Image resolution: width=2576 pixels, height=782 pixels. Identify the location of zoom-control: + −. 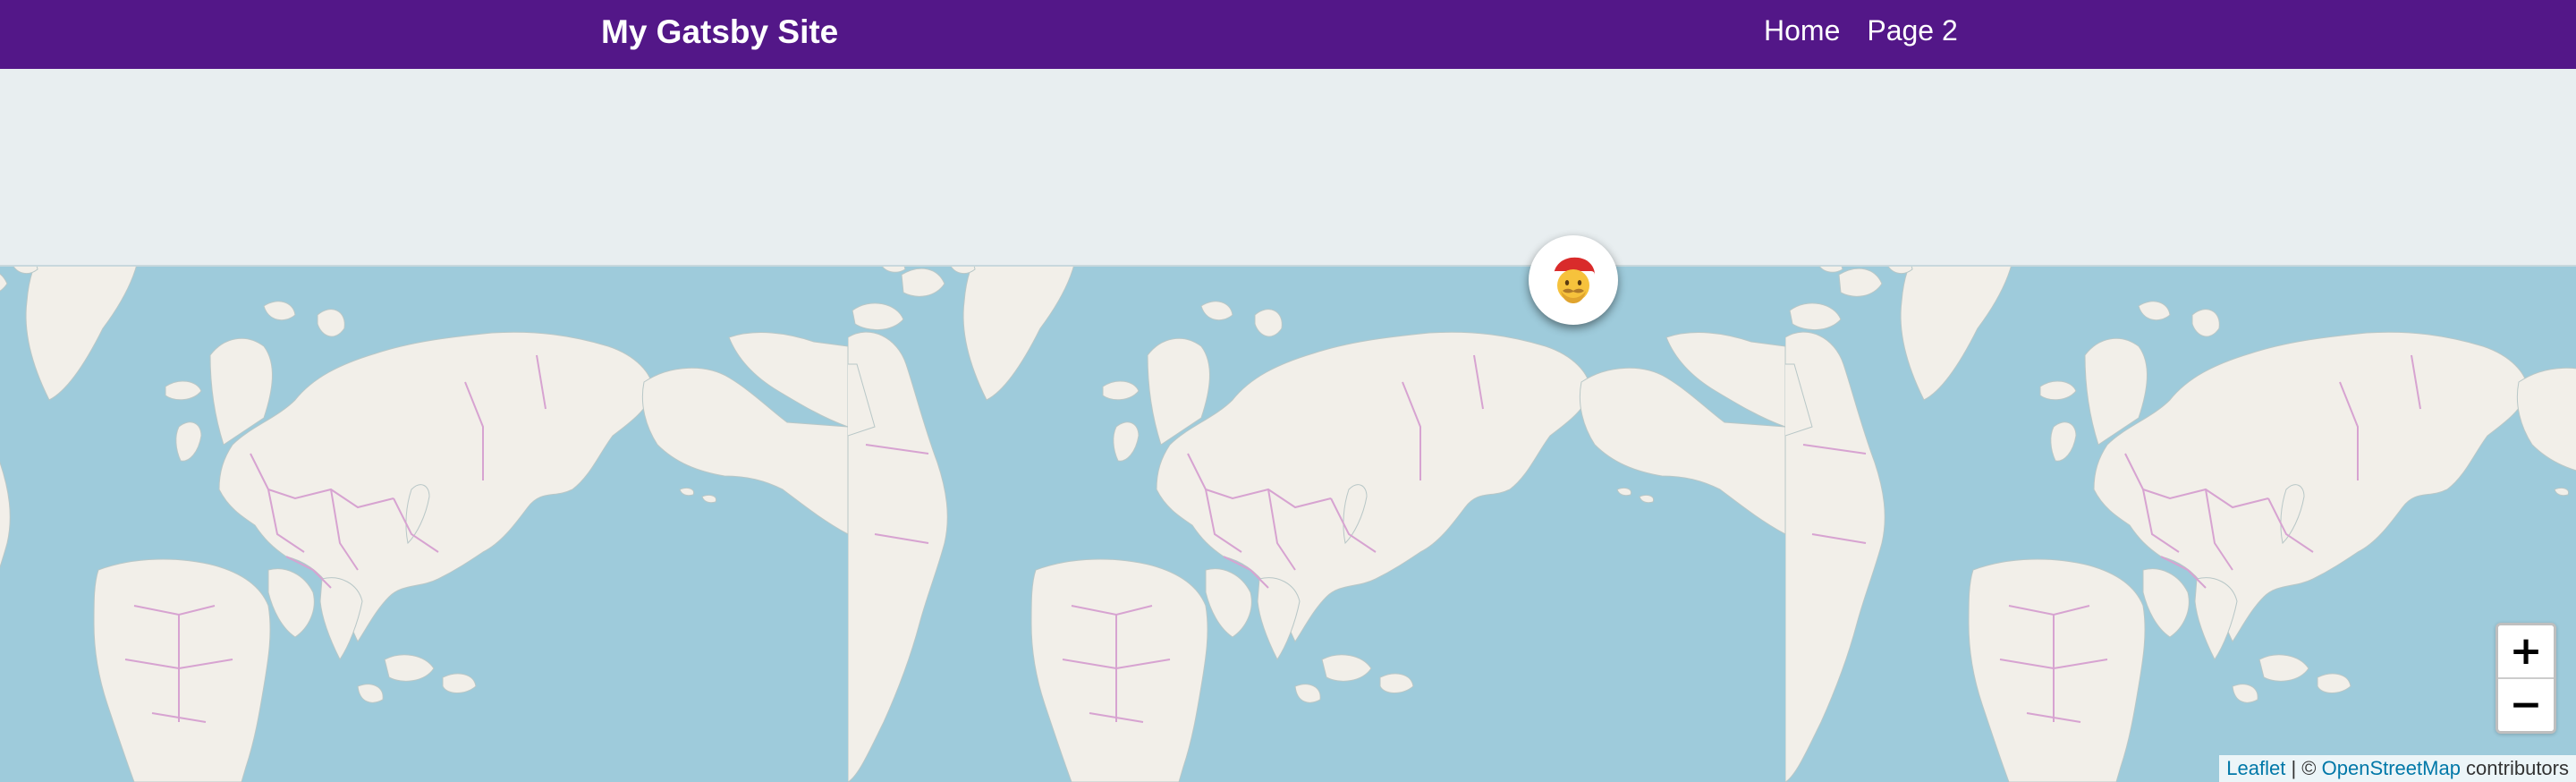
(2526, 678).